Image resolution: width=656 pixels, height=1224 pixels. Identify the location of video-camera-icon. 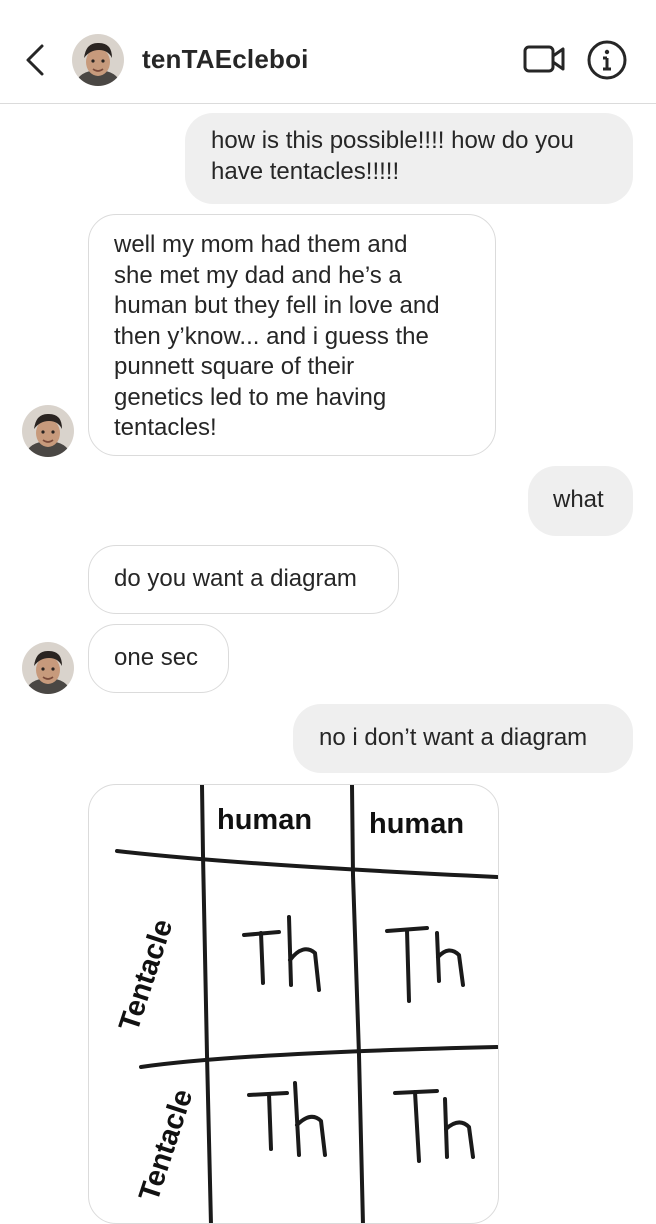
(544, 59).